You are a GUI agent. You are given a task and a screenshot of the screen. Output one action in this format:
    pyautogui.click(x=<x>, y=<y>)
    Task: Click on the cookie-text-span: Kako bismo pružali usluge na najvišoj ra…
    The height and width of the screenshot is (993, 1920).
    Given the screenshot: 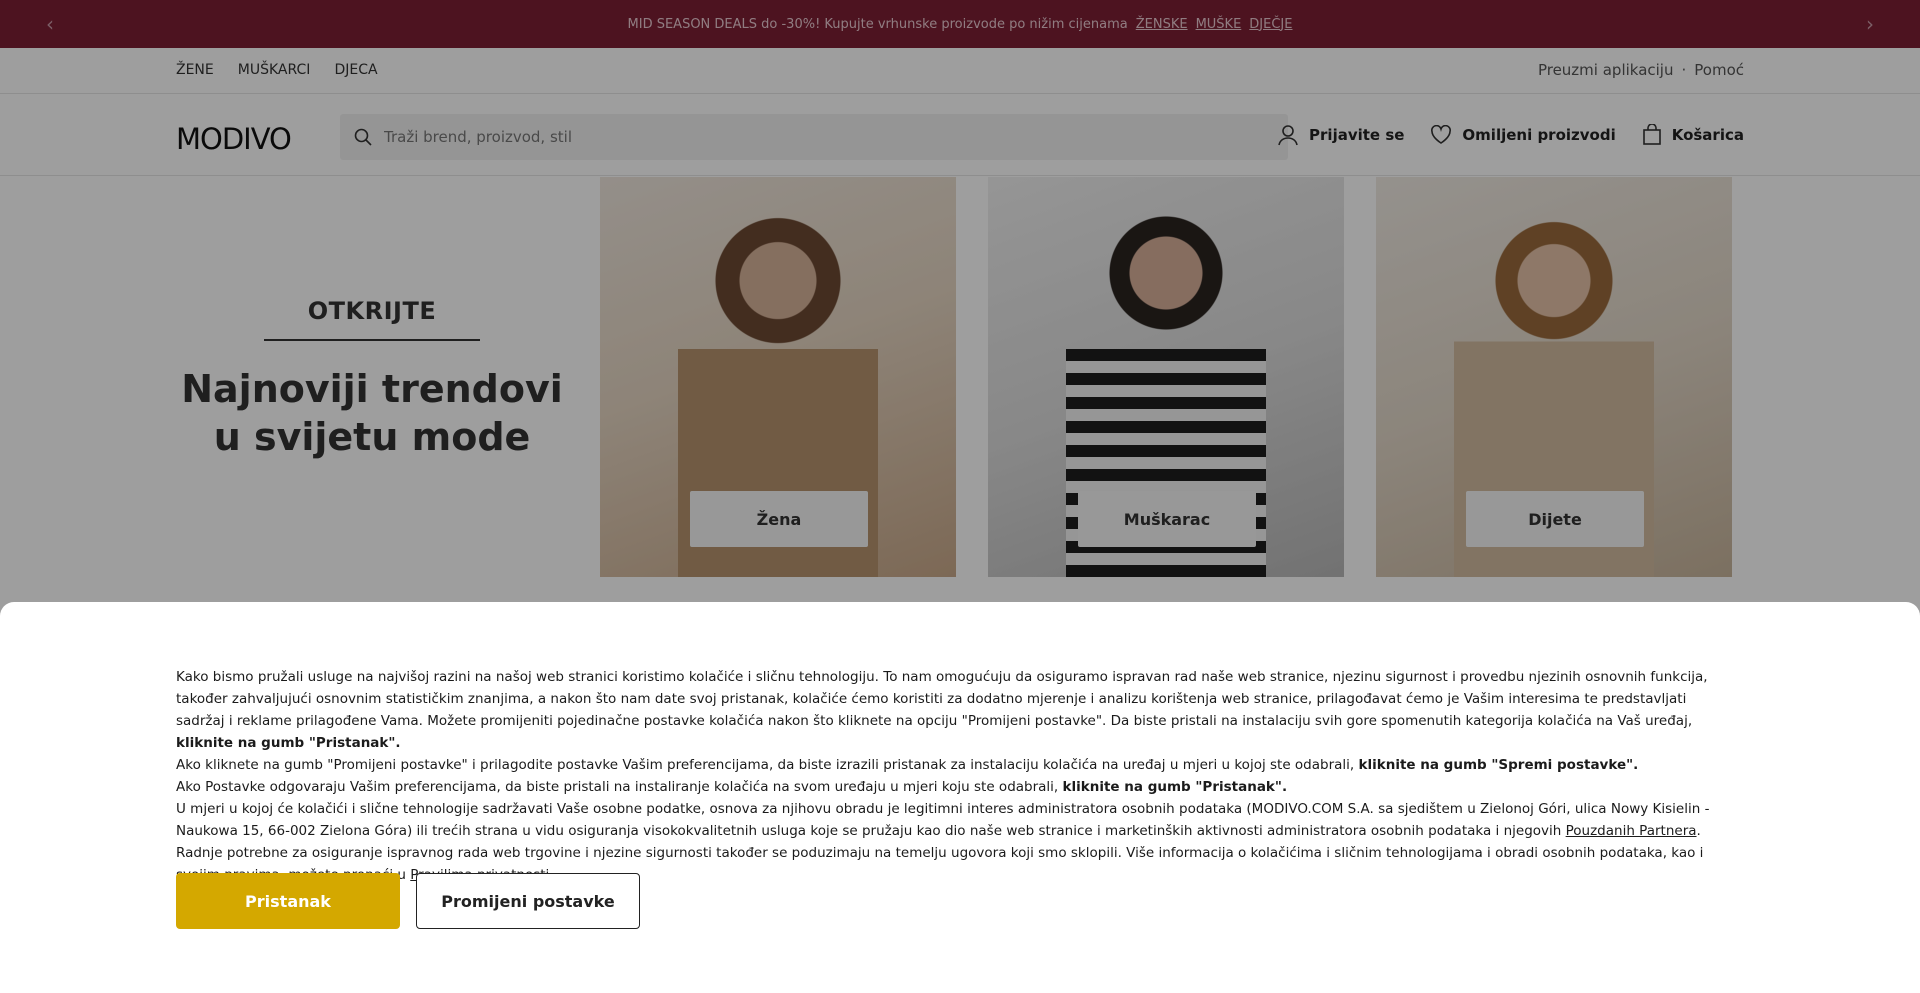 What is the action you would take?
    pyautogui.click(x=942, y=699)
    